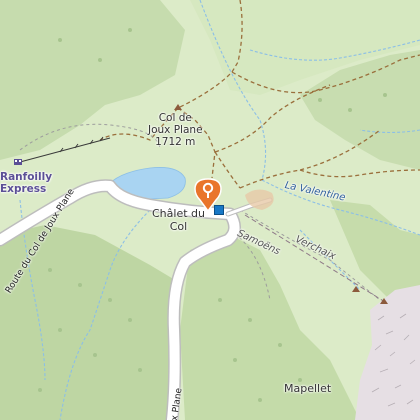 Image resolution: width=420 pixels, height=420 pixels. What do you see at coordinates (178, 226) in the screenshot?
I see `chalet-line2: Col` at bounding box center [178, 226].